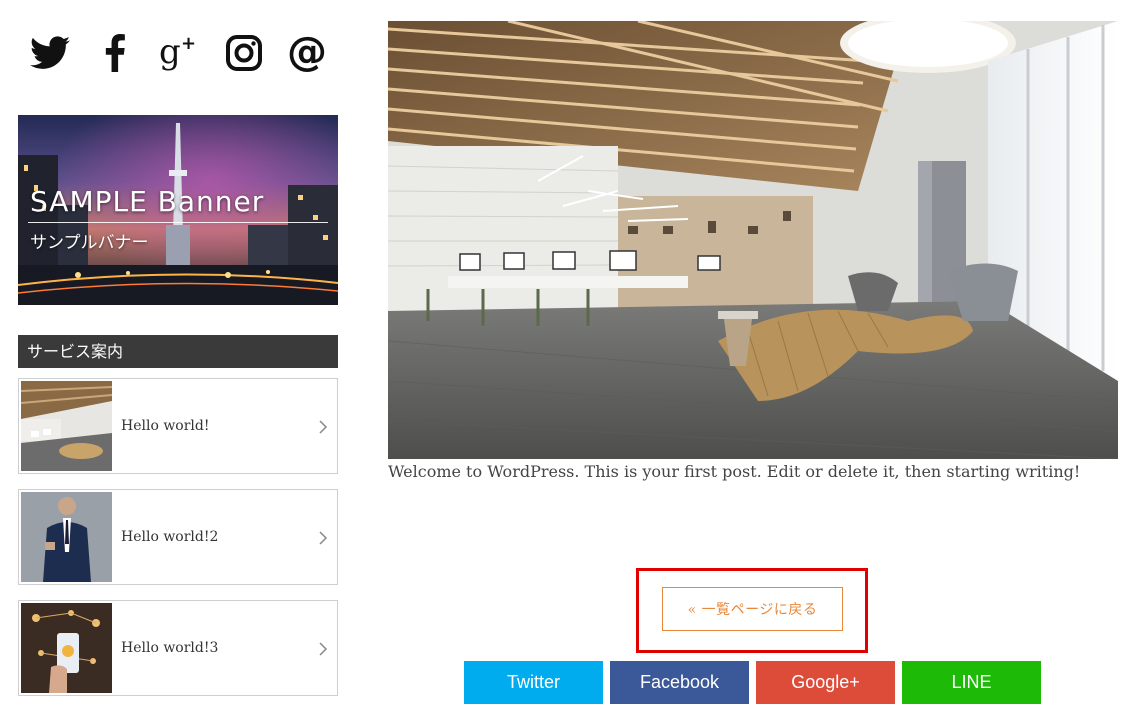 This screenshot has height=721, width=1140. I want to click on google-plus-icon: g +, so click(178, 53).